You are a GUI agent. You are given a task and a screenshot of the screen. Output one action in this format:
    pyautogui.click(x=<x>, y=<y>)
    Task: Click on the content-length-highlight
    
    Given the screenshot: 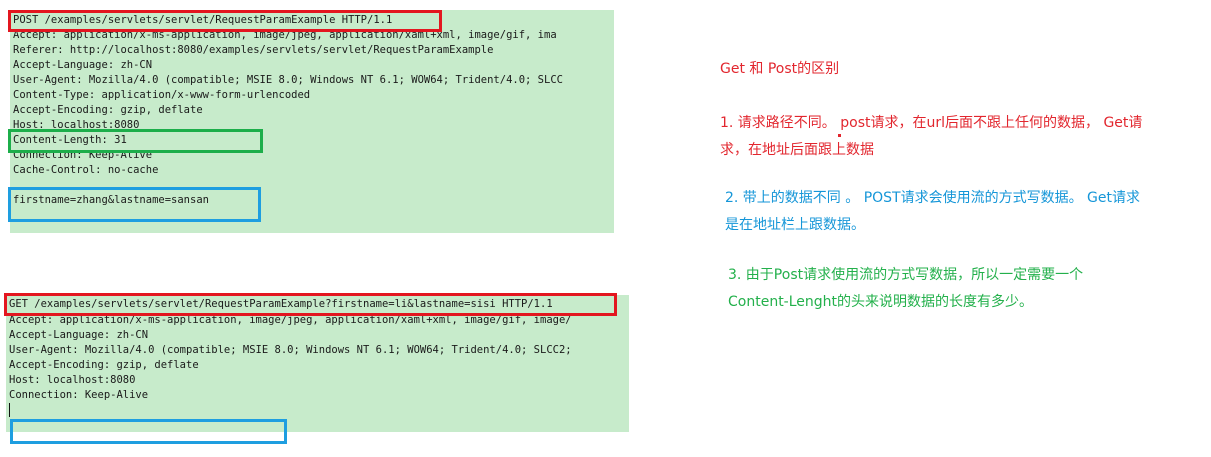 What is the action you would take?
    pyautogui.click(x=135, y=141)
    